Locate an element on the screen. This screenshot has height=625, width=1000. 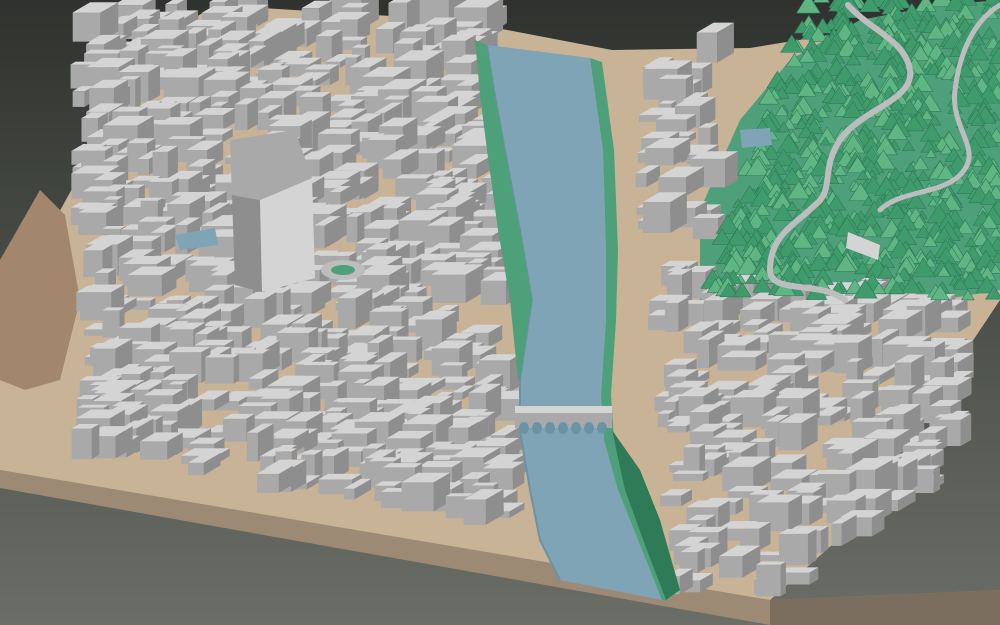
tower-block is located at coordinates (272, 211).